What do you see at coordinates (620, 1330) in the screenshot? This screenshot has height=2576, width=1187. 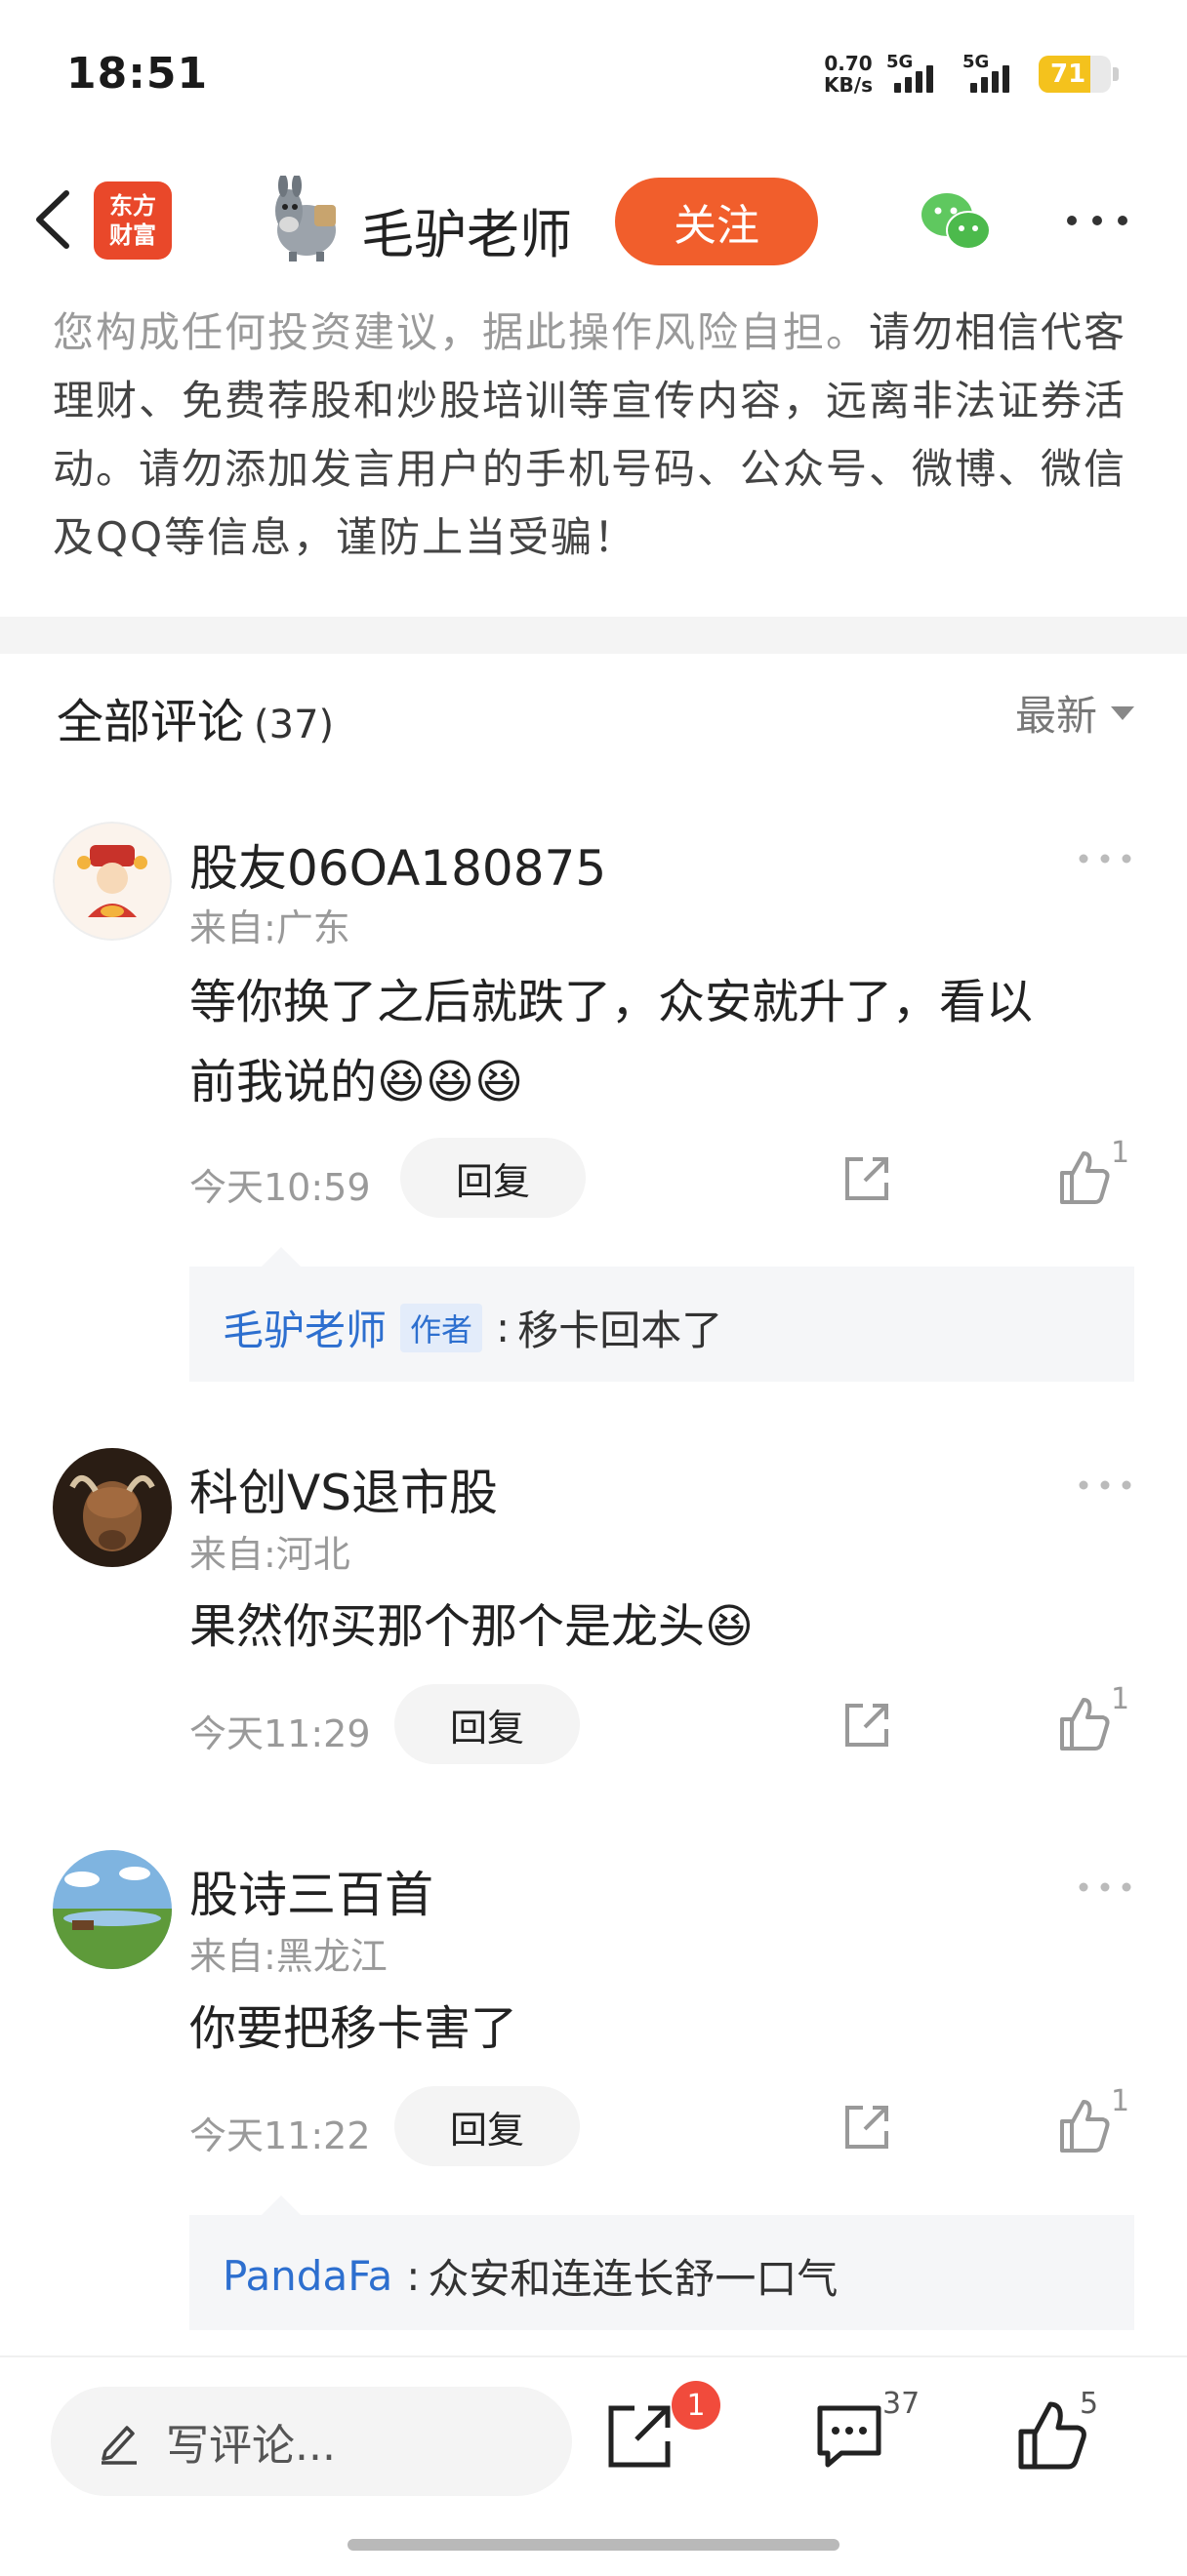 I see `reply-text: 移卡回本了` at bounding box center [620, 1330].